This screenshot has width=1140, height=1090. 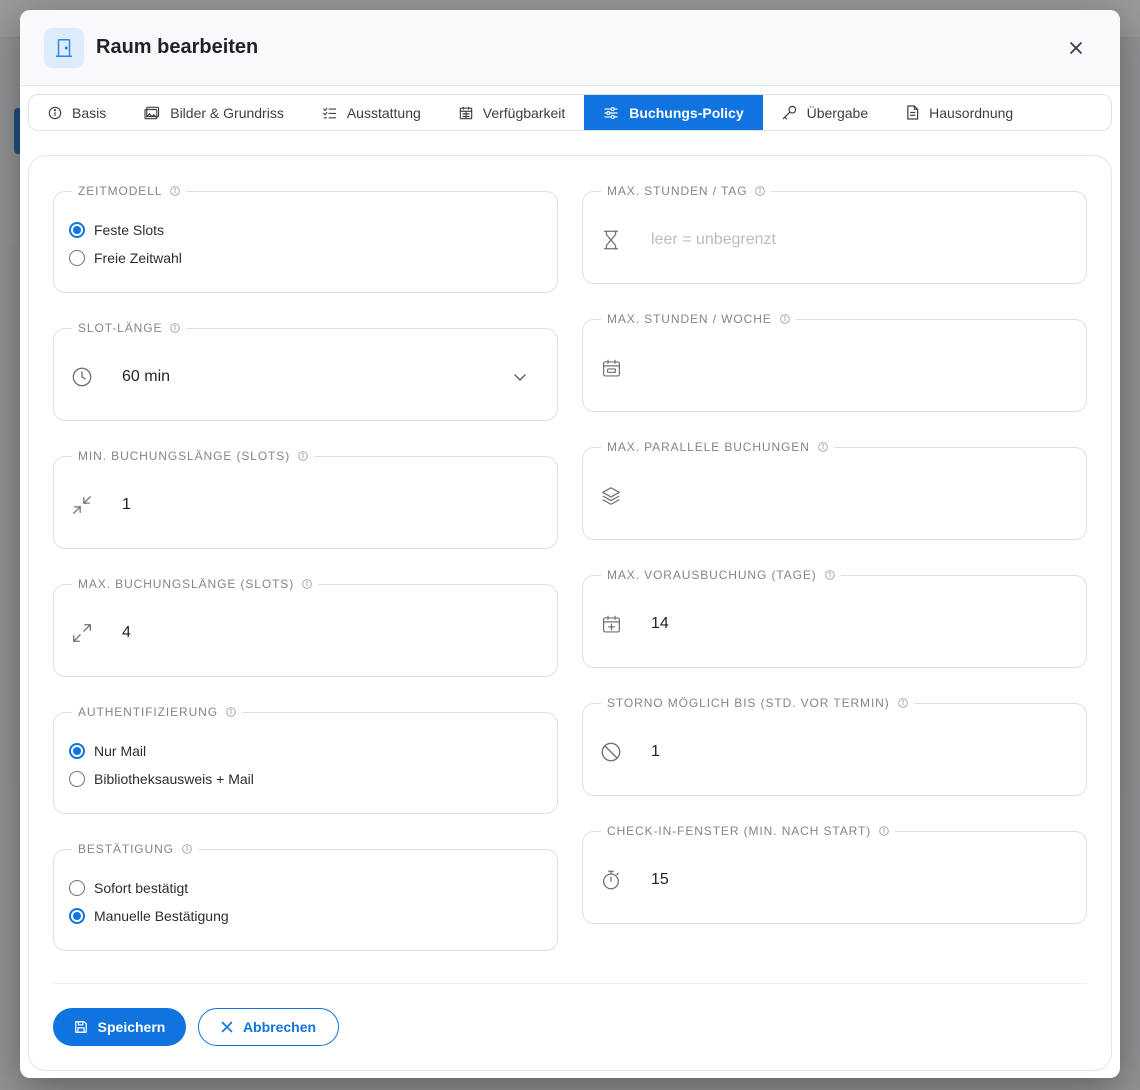 What do you see at coordinates (305, 888) in the screenshot?
I see `radio-sofort-bestaetigt: Sofort bestätigt` at bounding box center [305, 888].